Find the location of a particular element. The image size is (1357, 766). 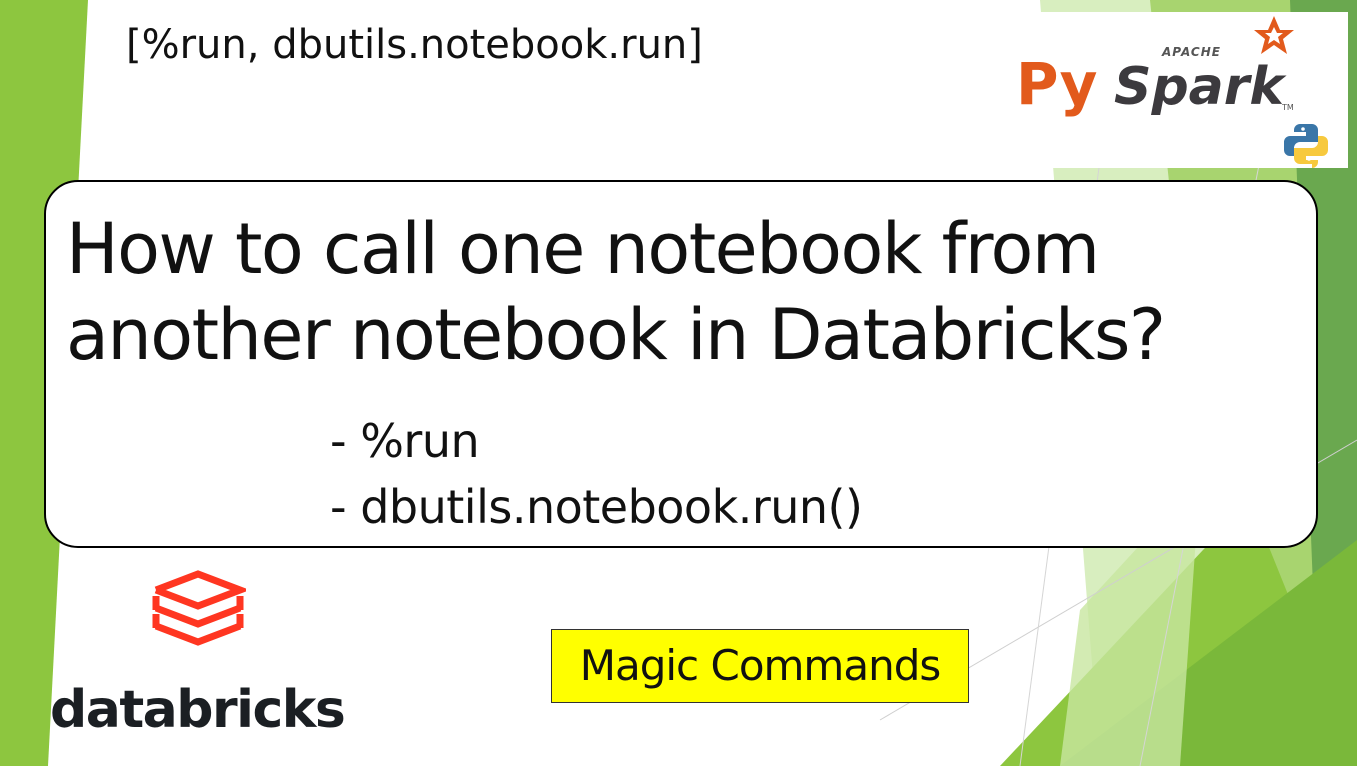

spark-star-icon is located at coordinates (1274, 35).